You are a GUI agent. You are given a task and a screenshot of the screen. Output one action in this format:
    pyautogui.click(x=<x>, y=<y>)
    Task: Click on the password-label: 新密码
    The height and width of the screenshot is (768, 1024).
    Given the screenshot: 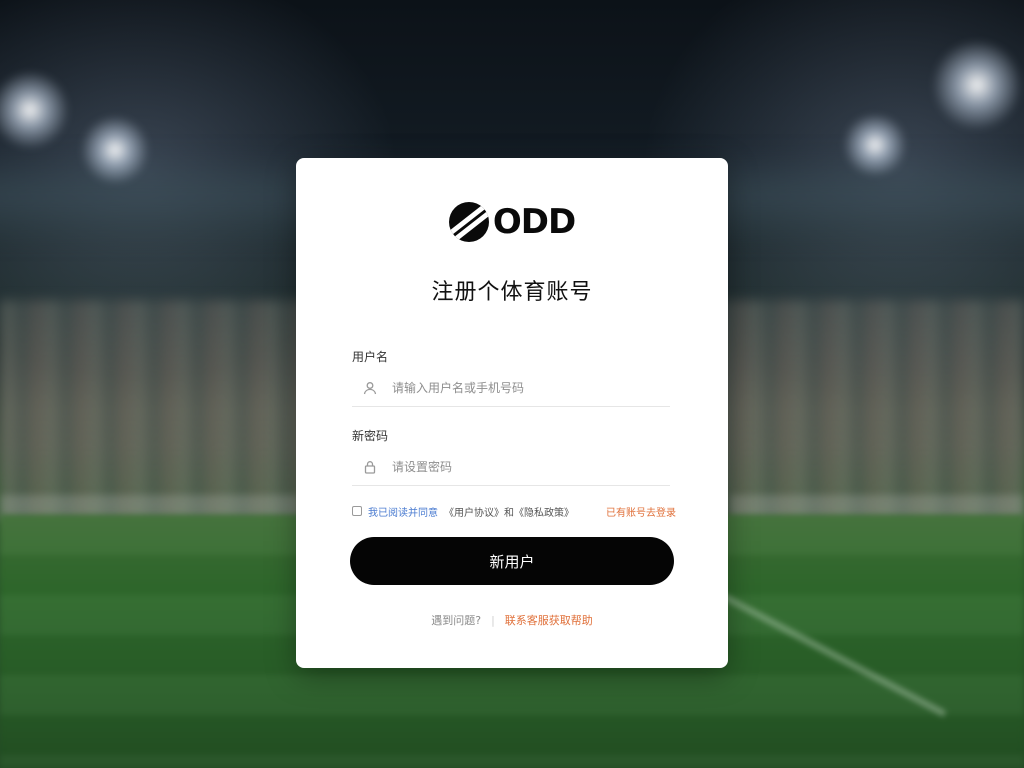 What is the action you would take?
    pyautogui.click(x=370, y=436)
    